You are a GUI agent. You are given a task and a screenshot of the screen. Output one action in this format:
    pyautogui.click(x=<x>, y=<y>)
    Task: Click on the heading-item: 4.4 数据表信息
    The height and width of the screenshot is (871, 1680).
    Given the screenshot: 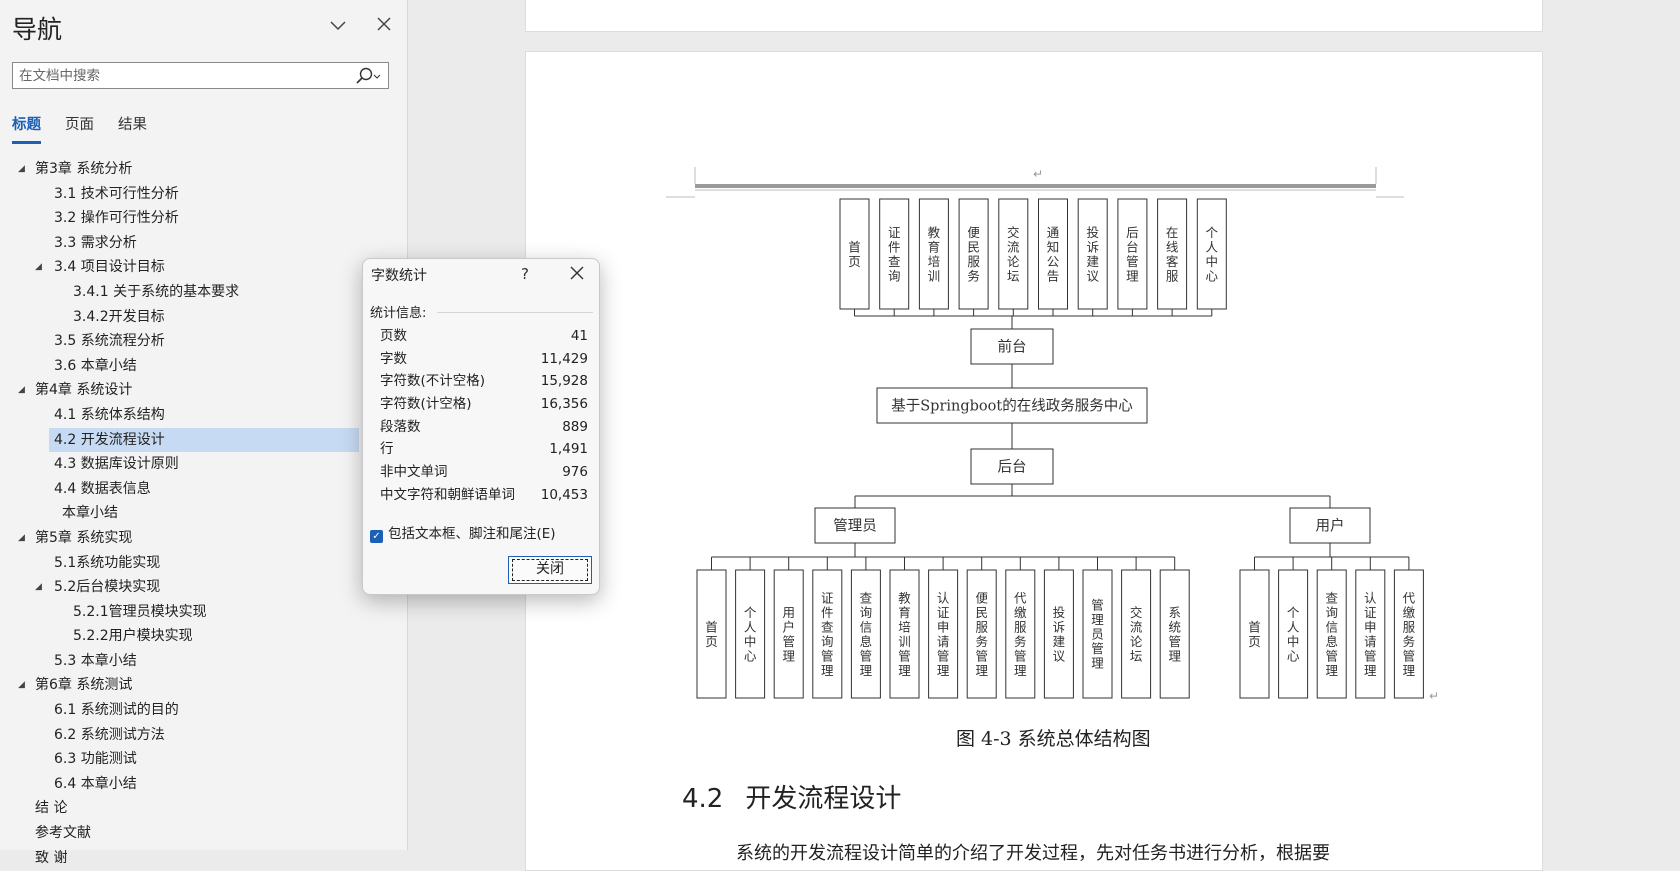 What is the action you would take?
    pyautogui.click(x=203, y=489)
    